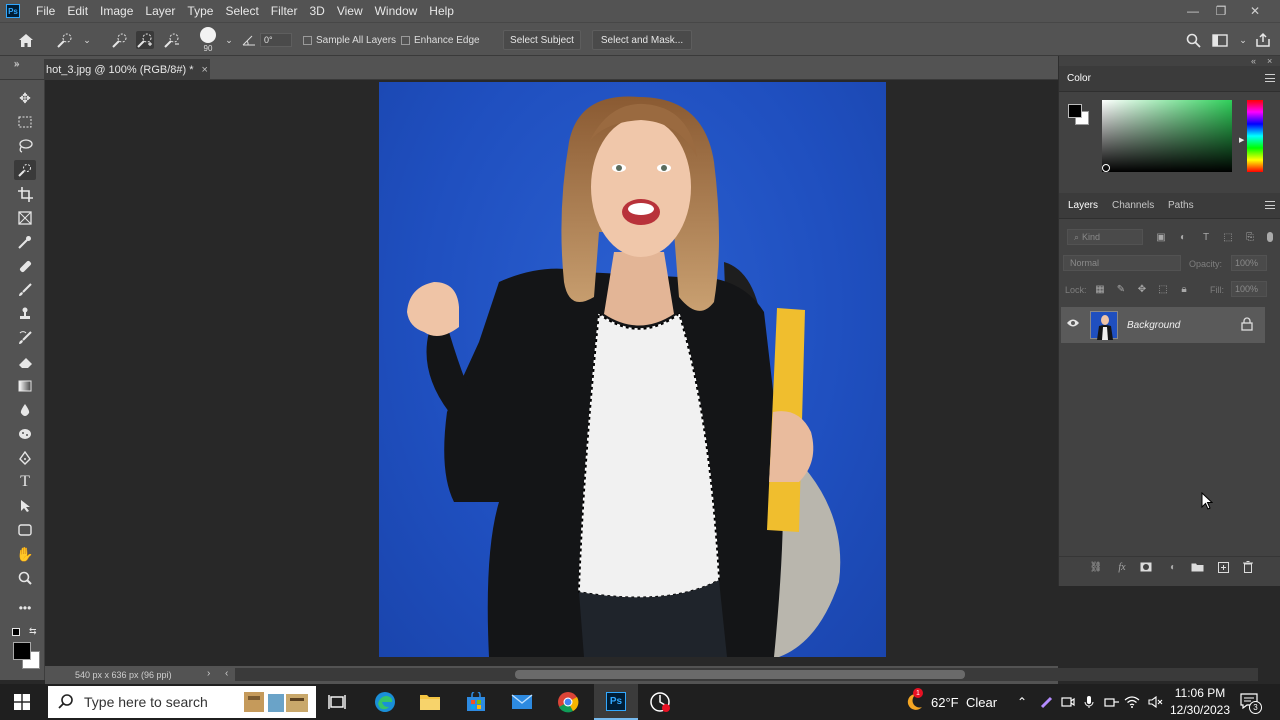  I want to click on brush-preview-icon, so click(208, 35).